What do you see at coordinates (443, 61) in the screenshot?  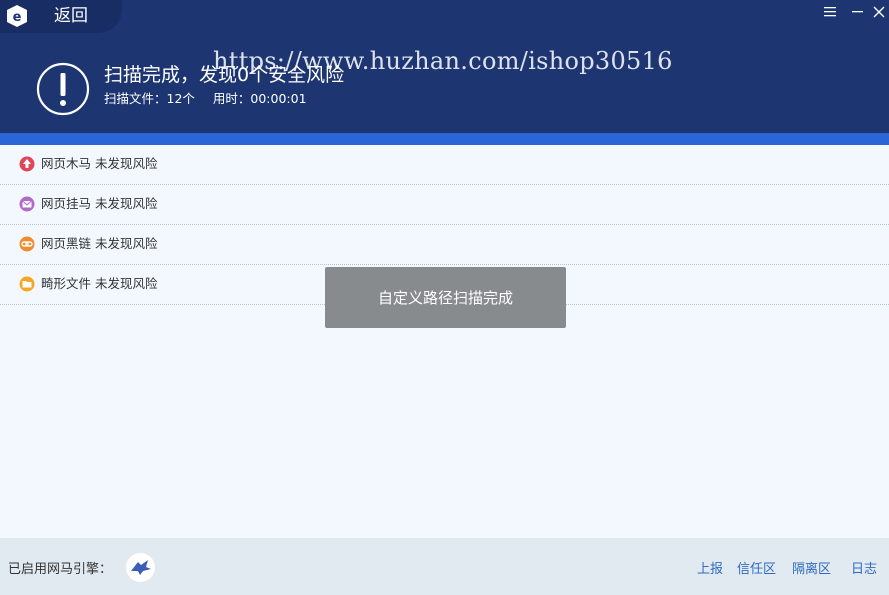 I see `watermark: https://www.huzhan.com/ishop30516` at bounding box center [443, 61].